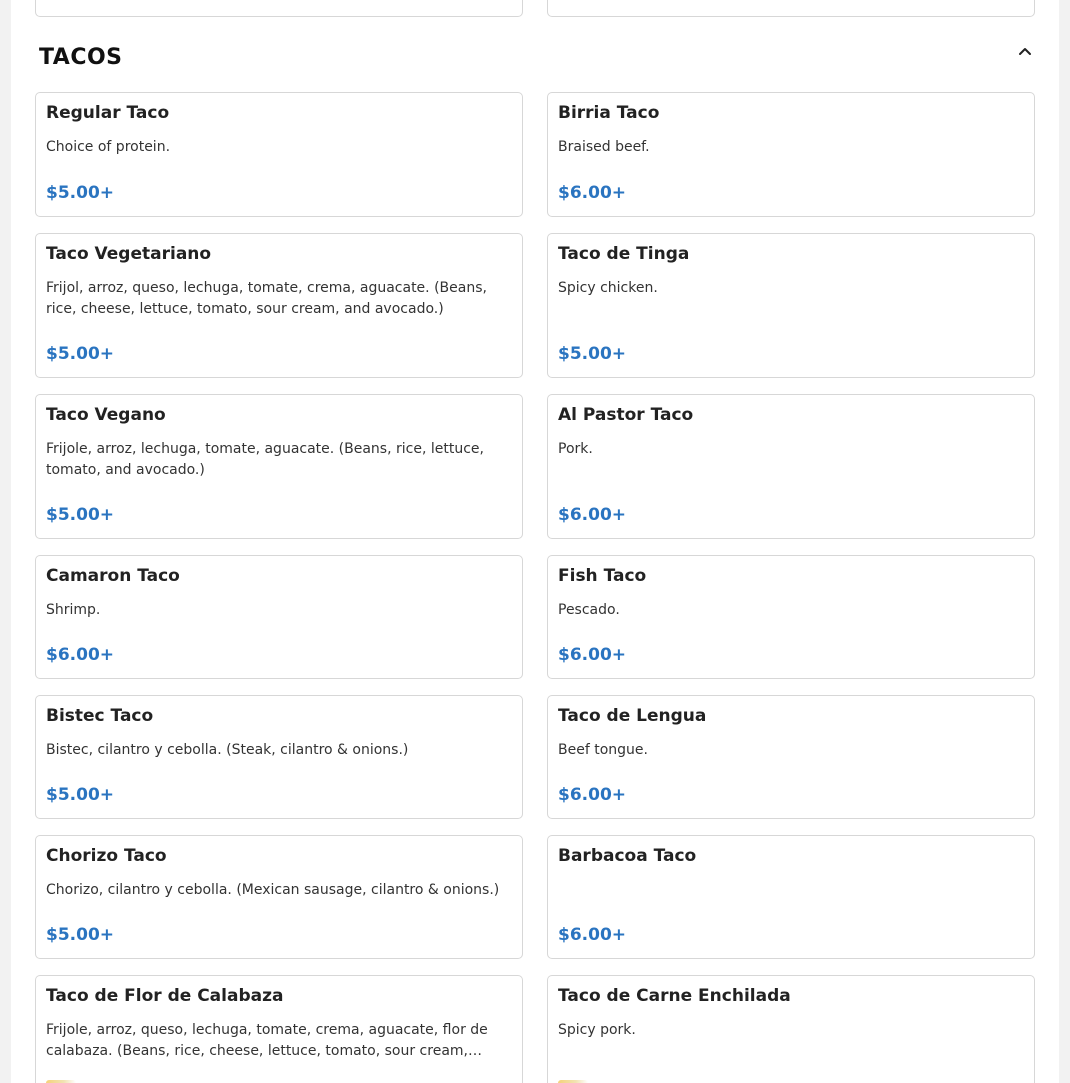 Image resolution: width=1070 pixels, height=1083 pixels. Describe the element at coordinates (575, 449) in the screenshot. I see `item-description: Pork.` at that location.